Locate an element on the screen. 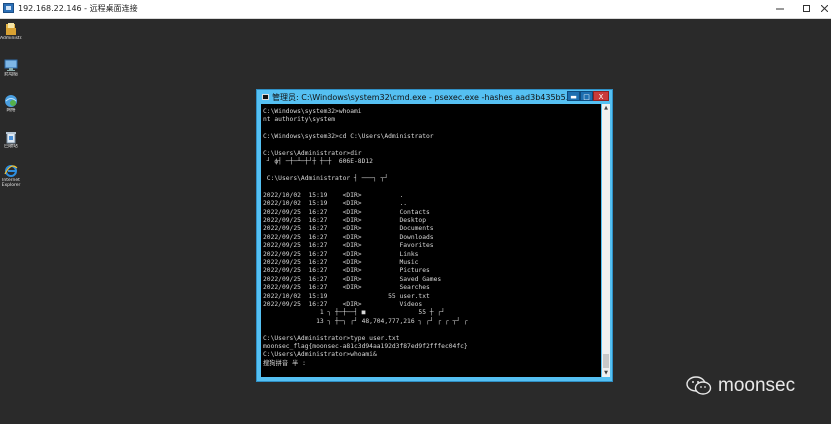  console-line: C:\Windows\system32>whoami is located at coordinates (312, 111).